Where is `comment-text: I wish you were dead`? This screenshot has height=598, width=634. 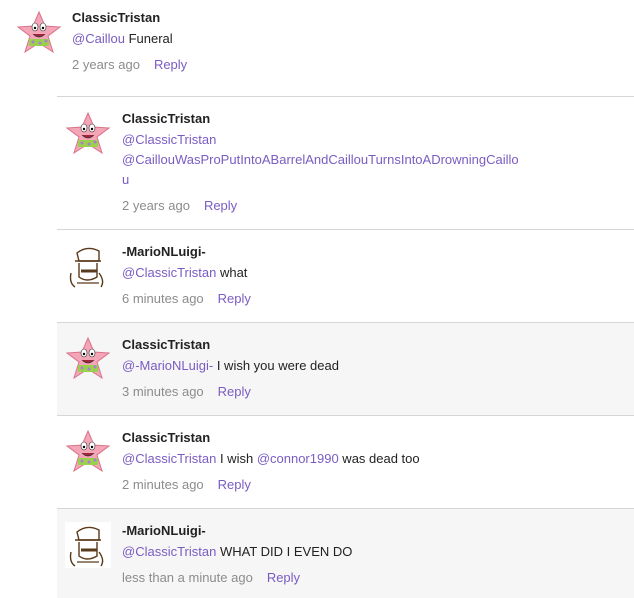 comment-text: I wish you were dead is located at coordinates (276, 365).